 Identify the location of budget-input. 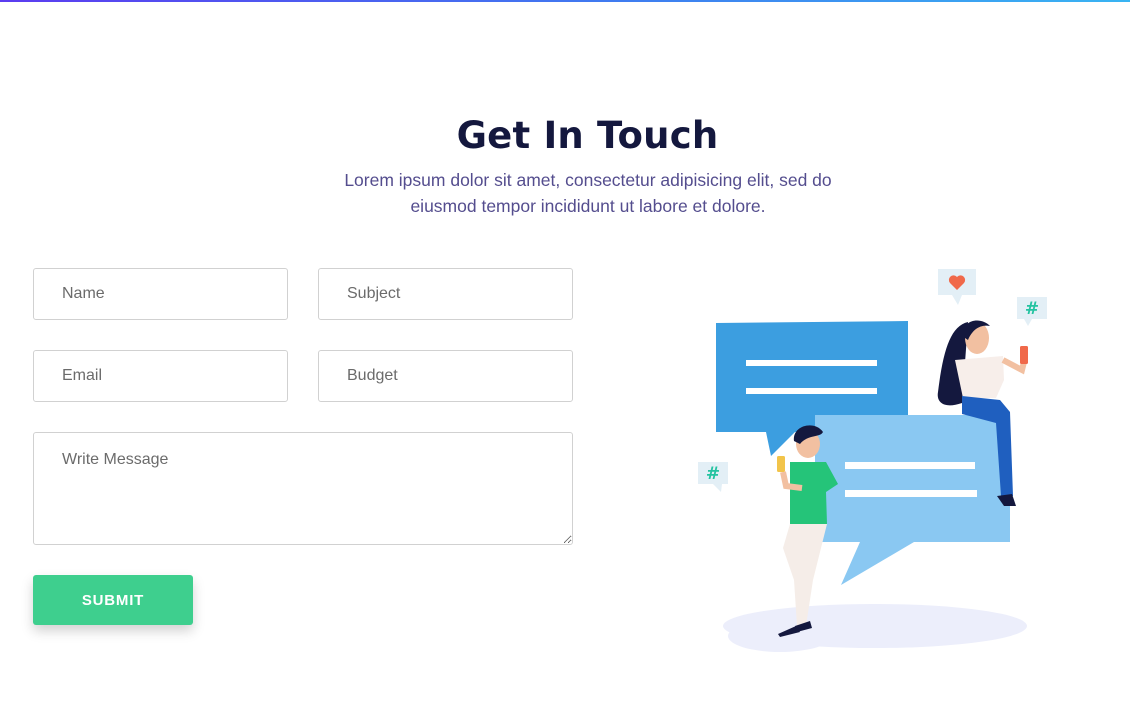
(445, 376).